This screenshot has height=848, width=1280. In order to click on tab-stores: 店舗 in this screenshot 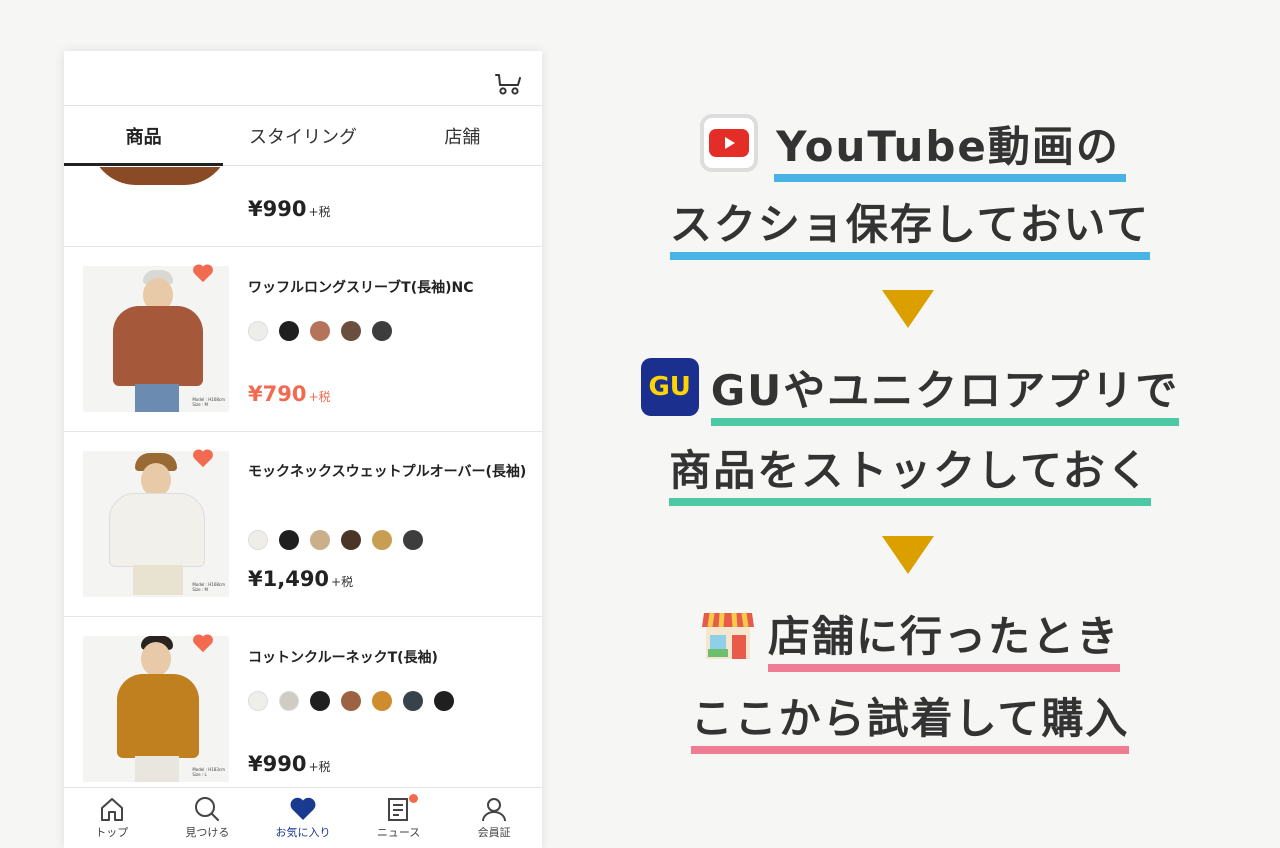, I will do `click(462, 135)`.